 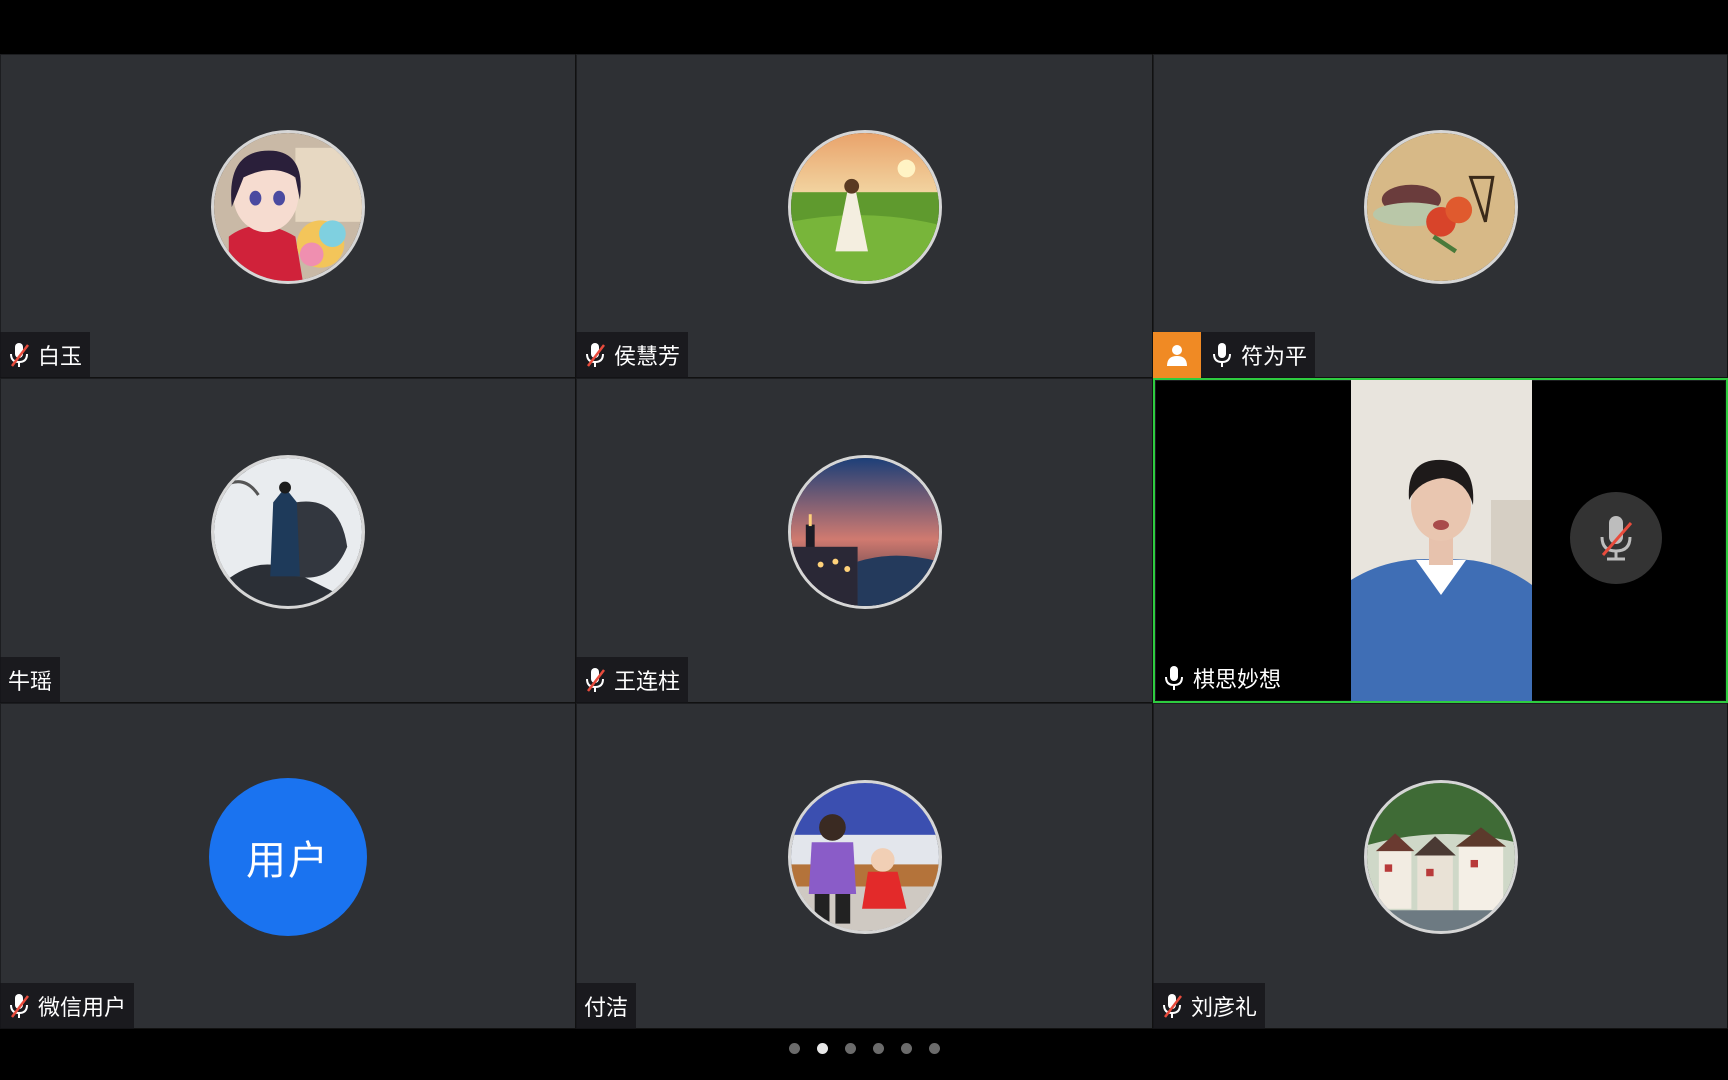 I want to click on participant-name-bar: 侯慧芳, so click(x=632, y=355).